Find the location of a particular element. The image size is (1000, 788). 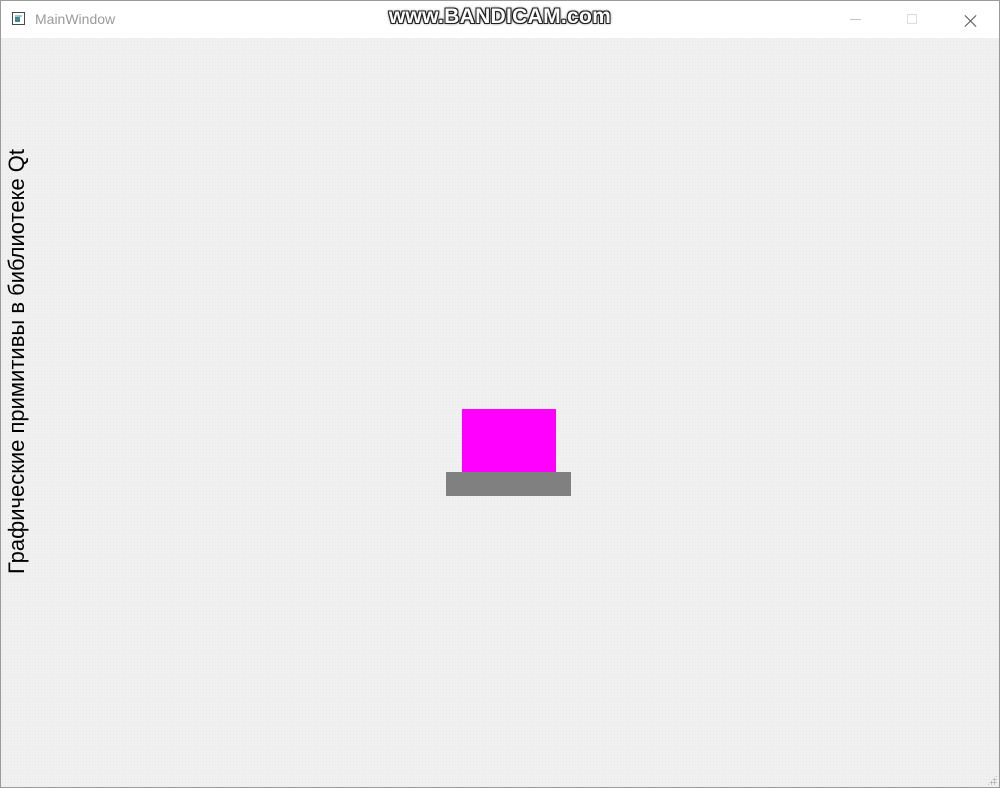

close-icon is located at coordinates (971, 21).